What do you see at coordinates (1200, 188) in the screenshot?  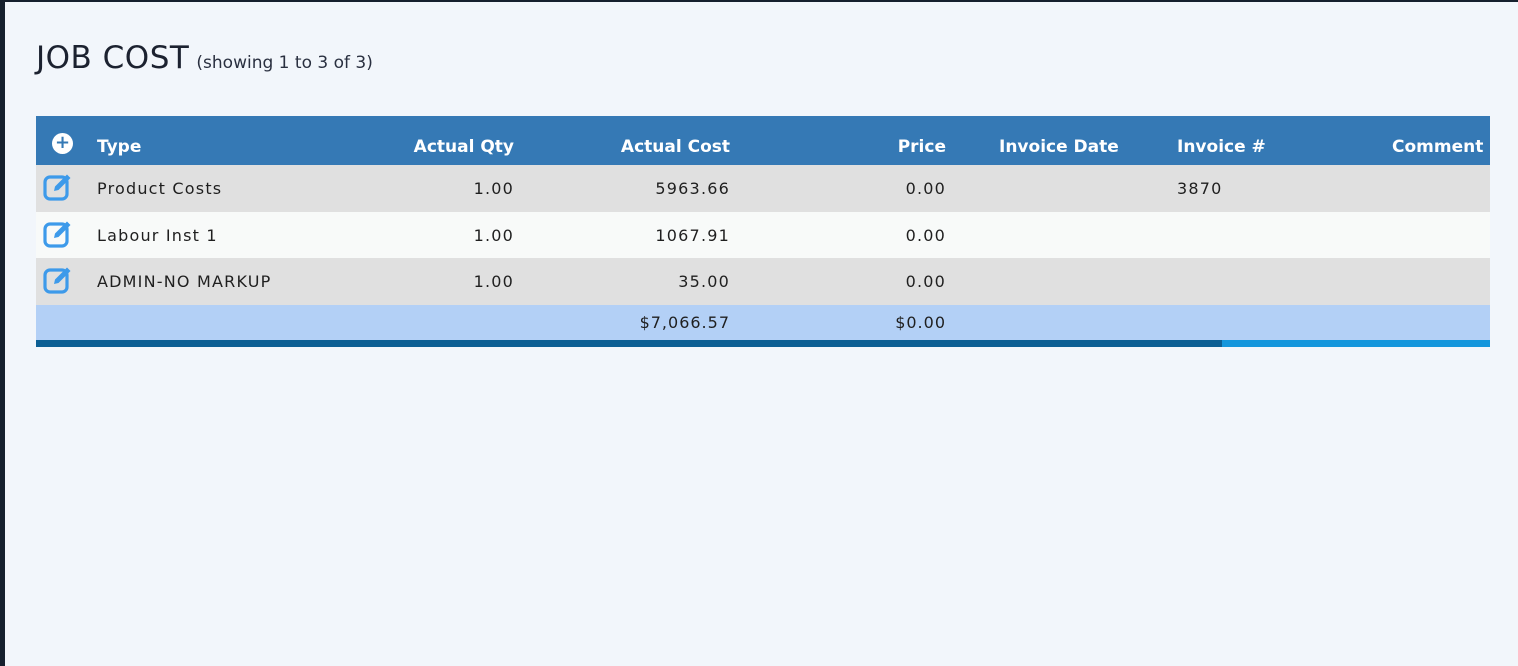 I see `cell-invoice-number: 3870` at bounding box center [1200, 188].